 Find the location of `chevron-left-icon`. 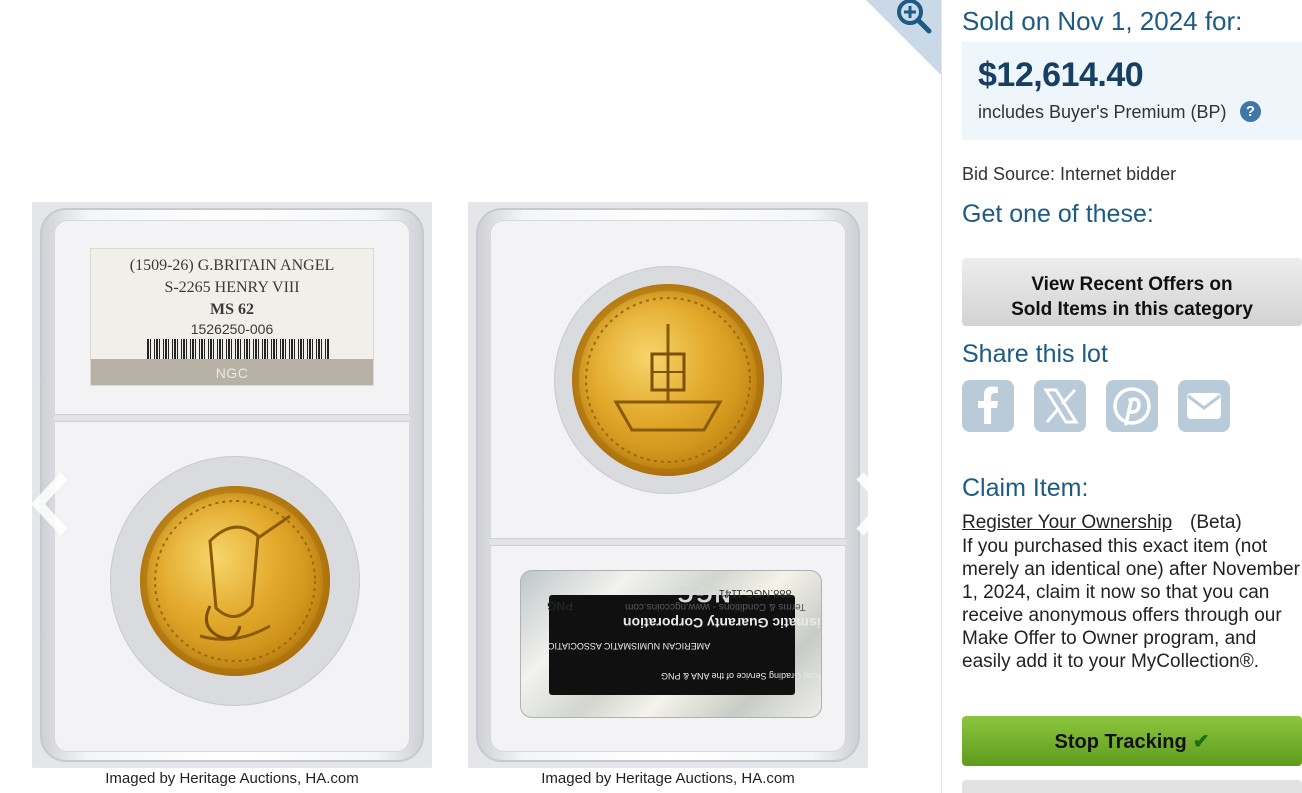

chevron-left-icon is located at coordinates (49, 504).